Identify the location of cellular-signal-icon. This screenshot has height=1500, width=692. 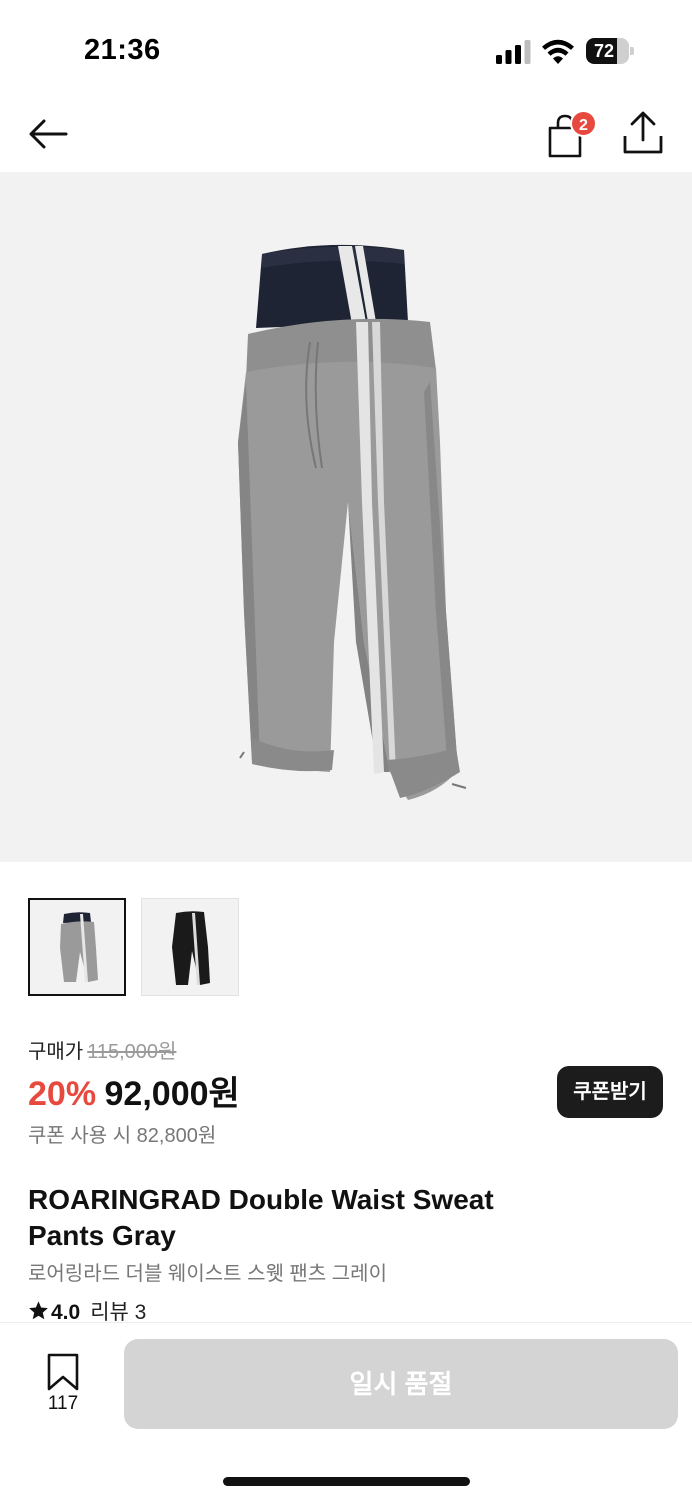
(513, 52).